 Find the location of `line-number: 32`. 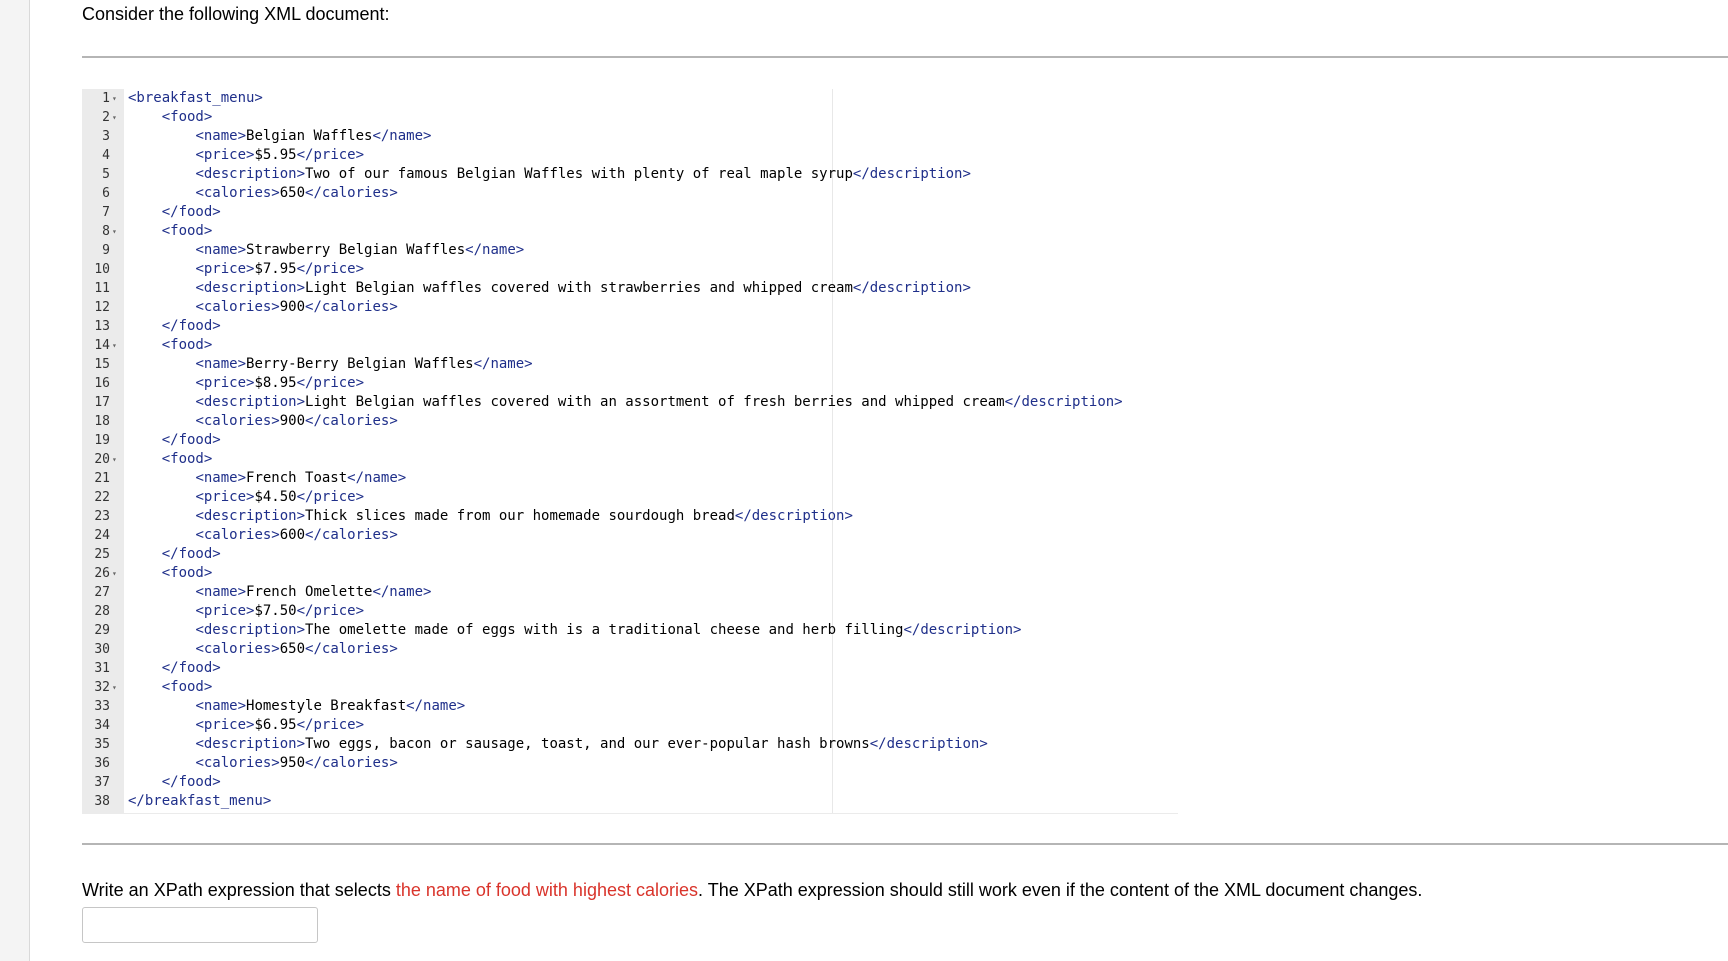

line-number: 32 is located at coordinates (102, 687).